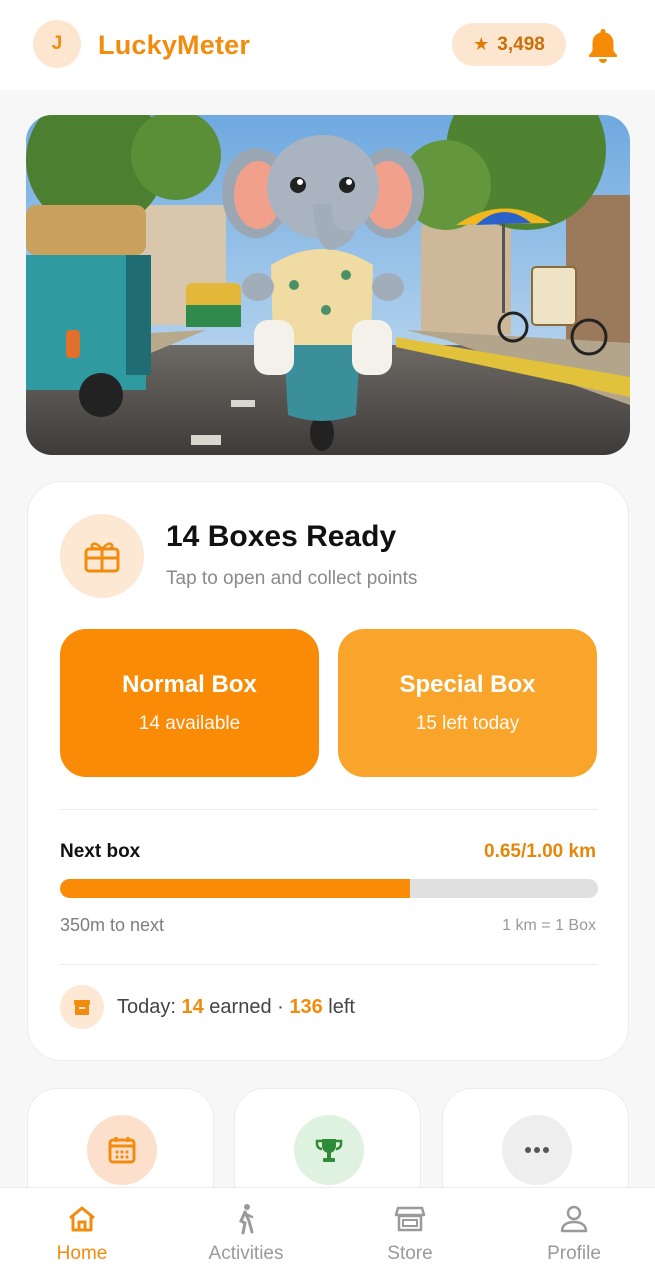 This screenshot has width=655, height=1280. I want to click on today-summary: Today: 14 earned · 136 left, so click(236, 1007).